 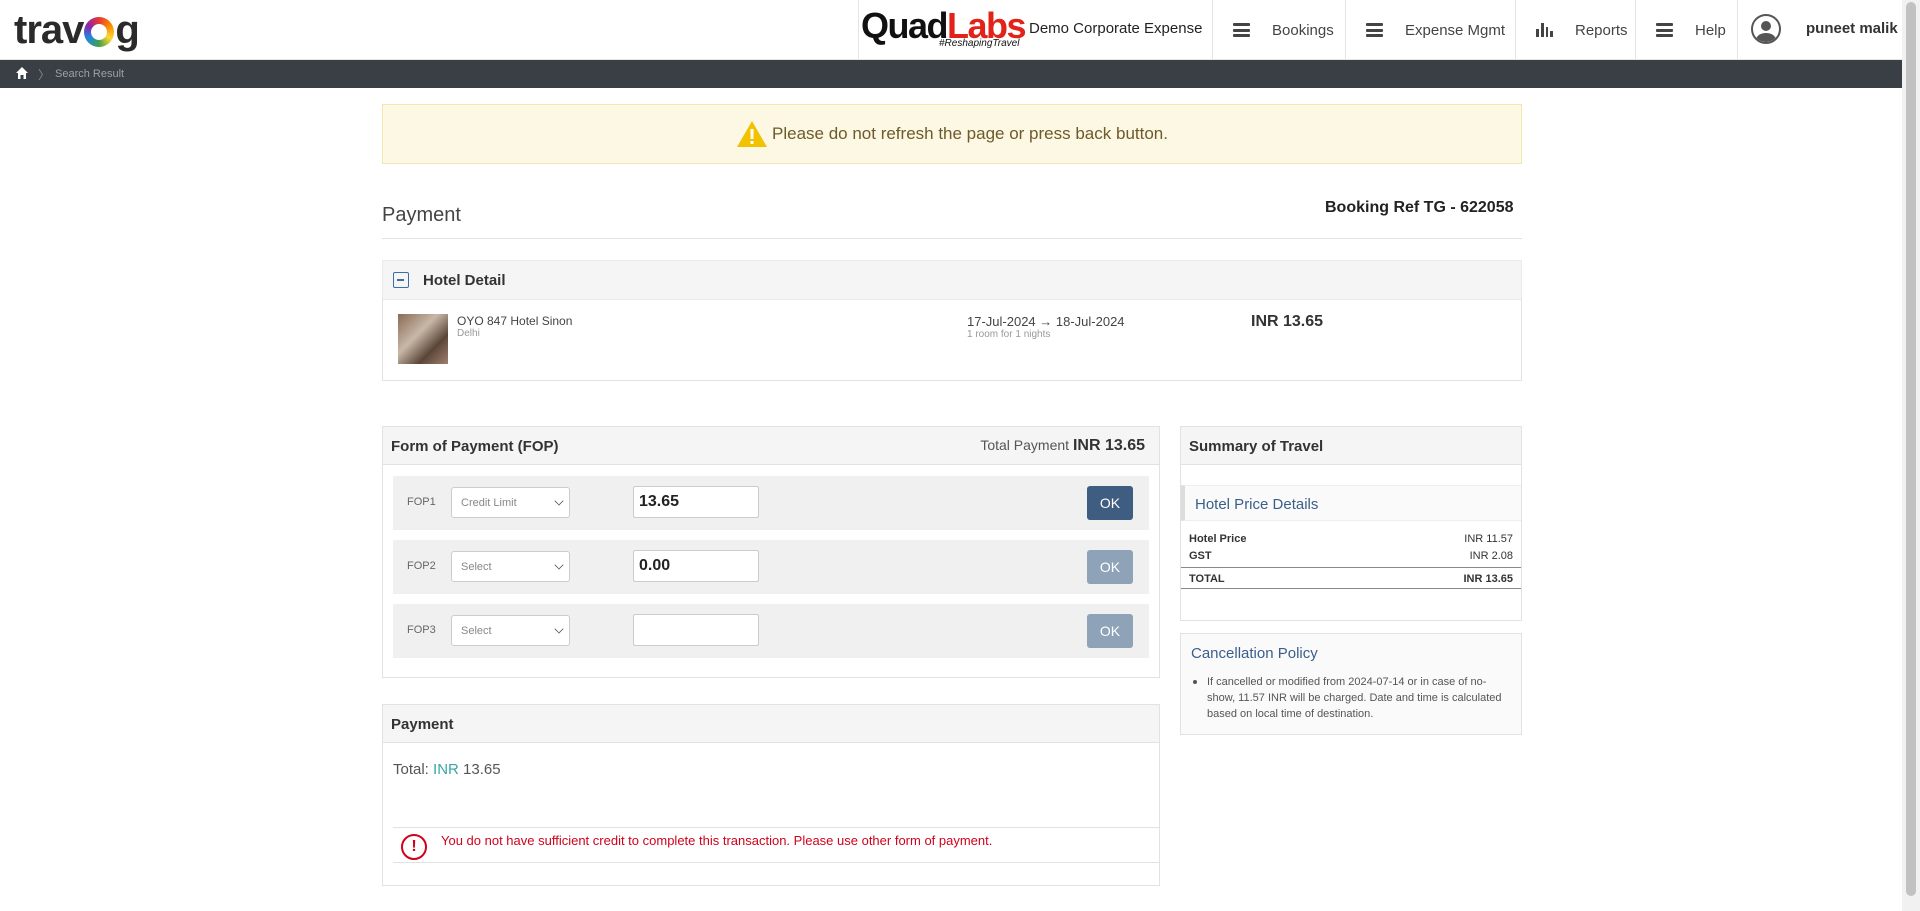 What do you see at coordinates (515, 321) in the screenshot?
I see `hotel-name: OYO 847 Hotel Sinon` at bounding box center [515, 321].